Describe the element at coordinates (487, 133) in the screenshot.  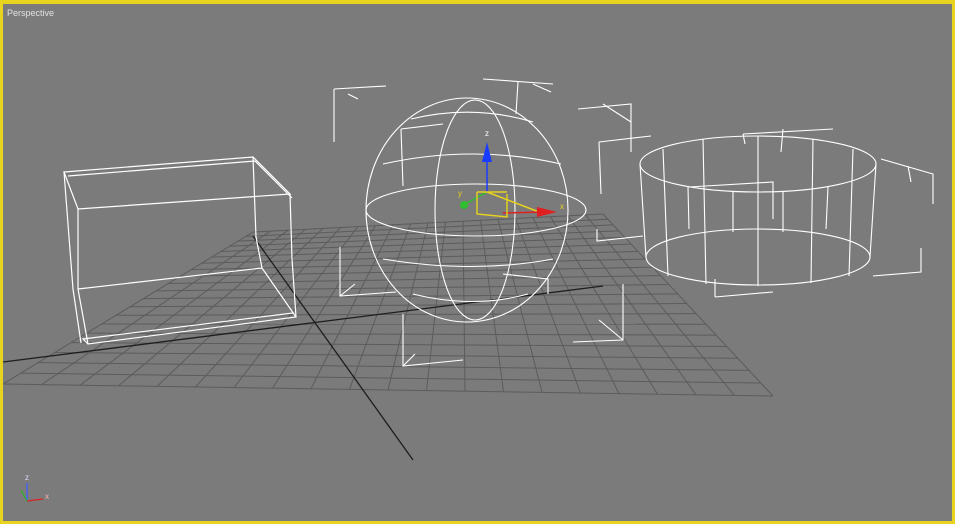
I see `gizmo-z-label: z` at that location.